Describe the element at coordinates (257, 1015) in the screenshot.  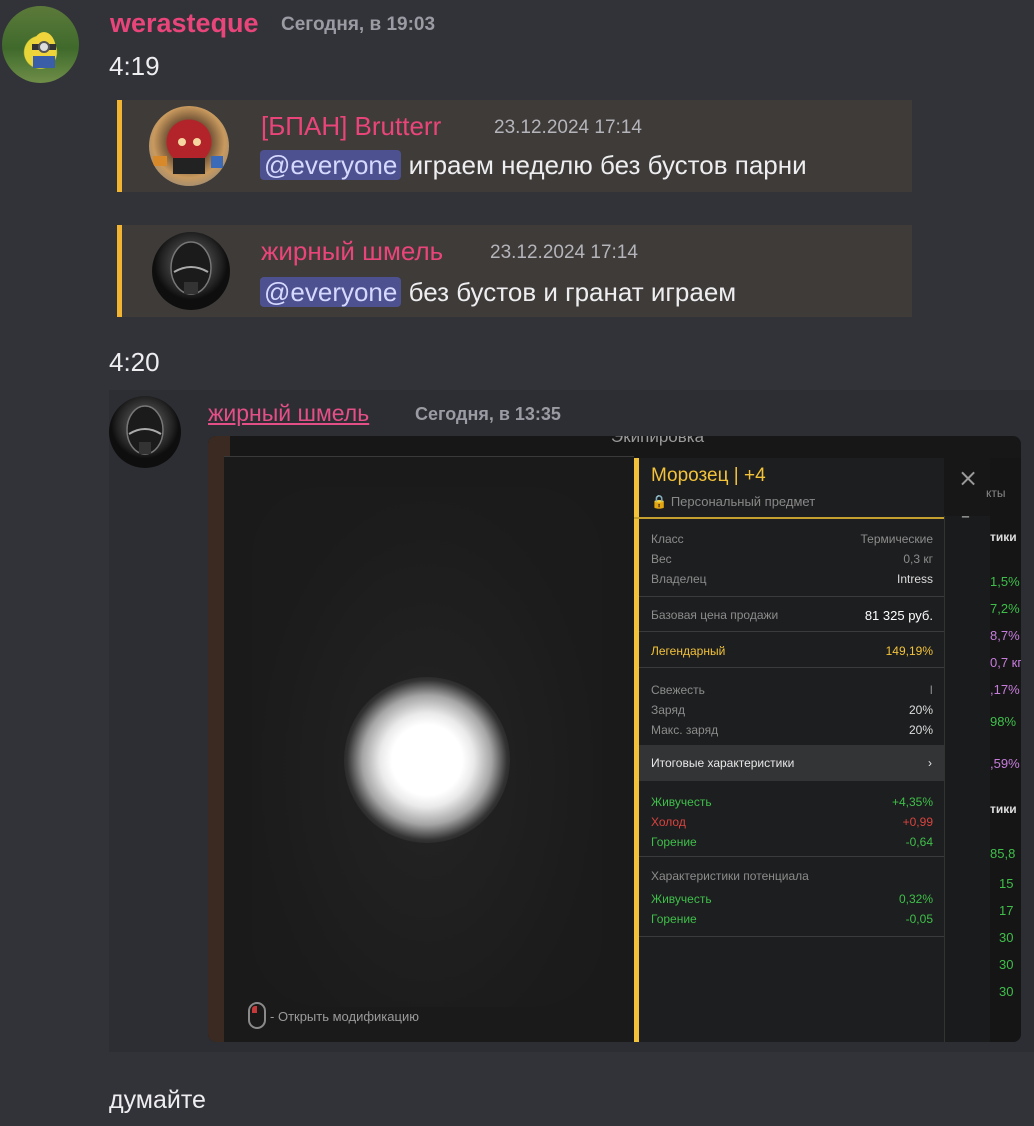
I see `mouse-icon` at that location.